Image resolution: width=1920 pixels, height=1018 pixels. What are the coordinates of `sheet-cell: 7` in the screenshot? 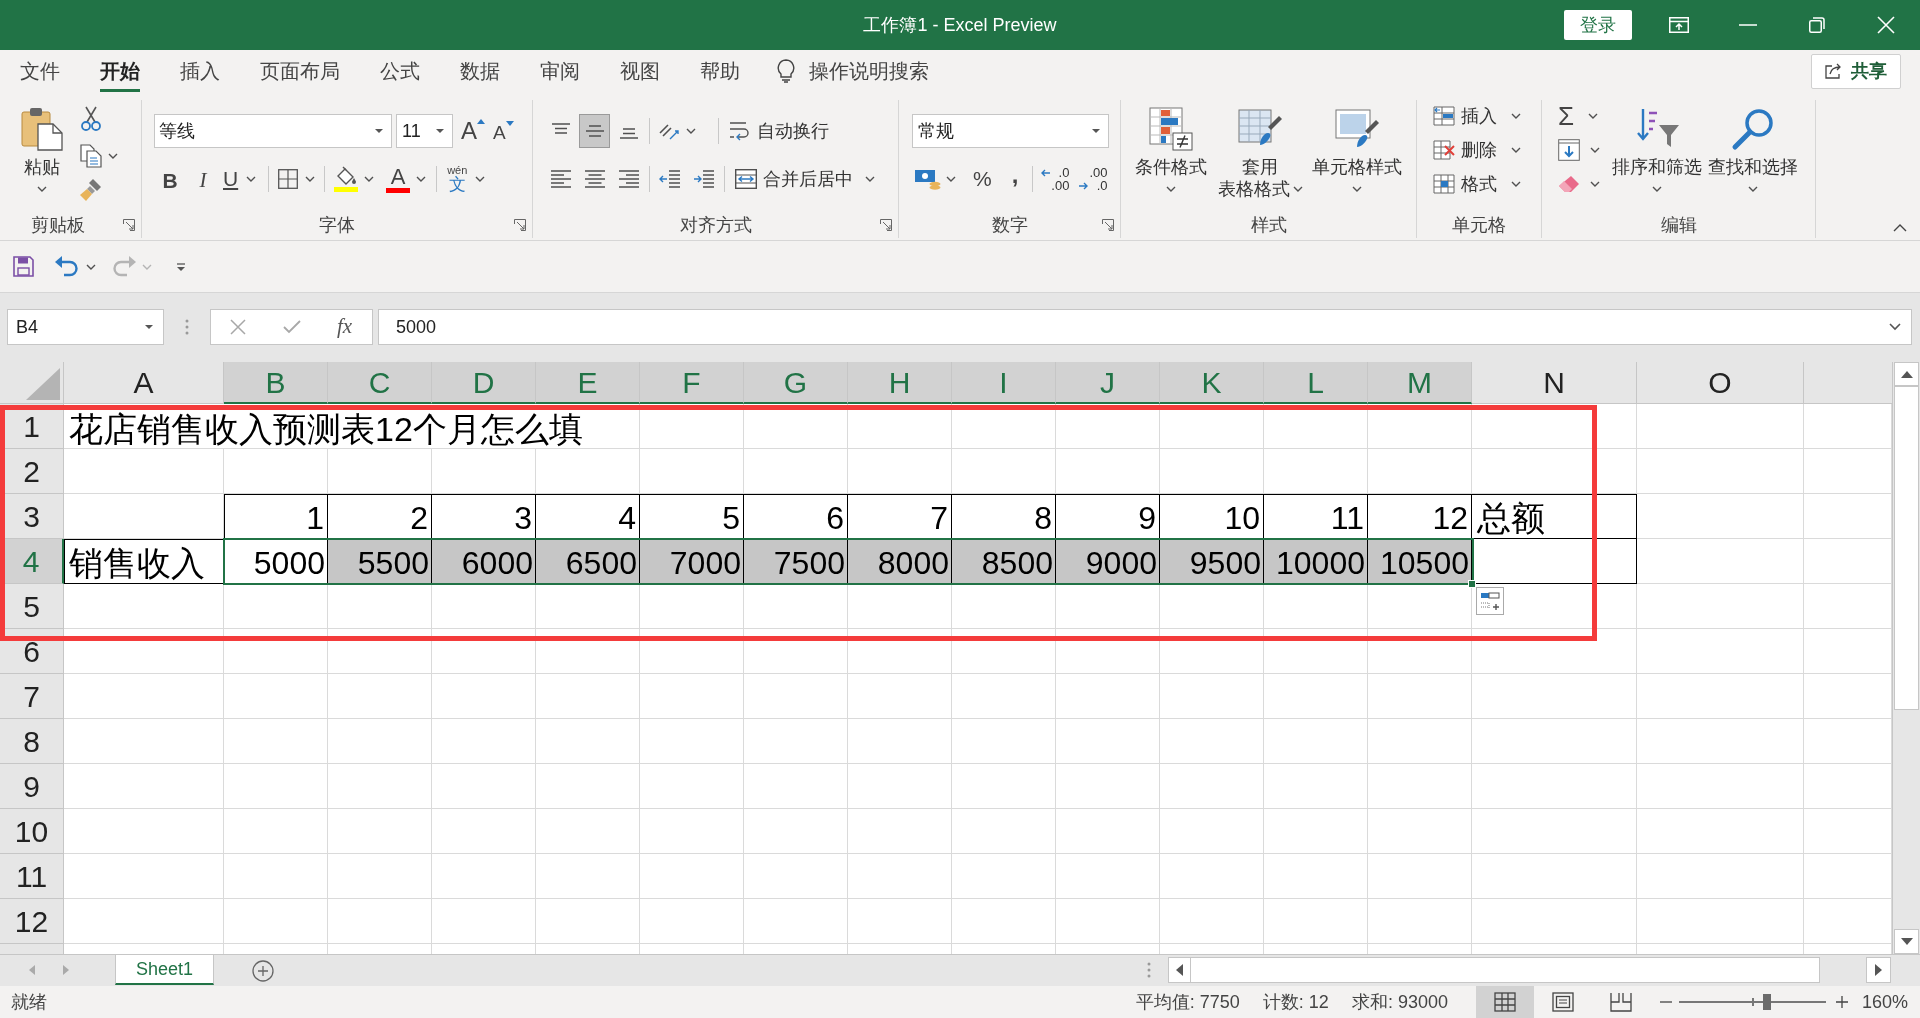 It's located at (900, 516).